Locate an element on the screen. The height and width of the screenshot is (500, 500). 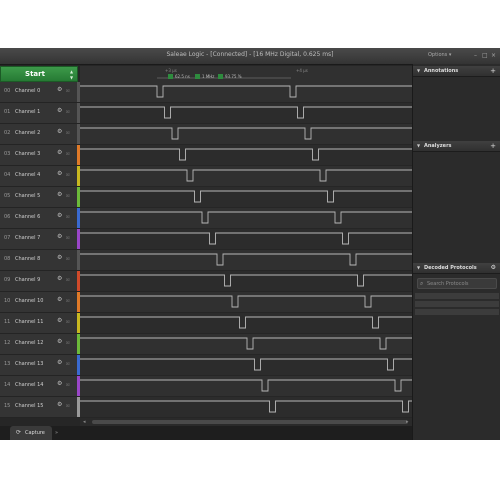
channel-name: Channel 8 is located at coordinates (27, 259).